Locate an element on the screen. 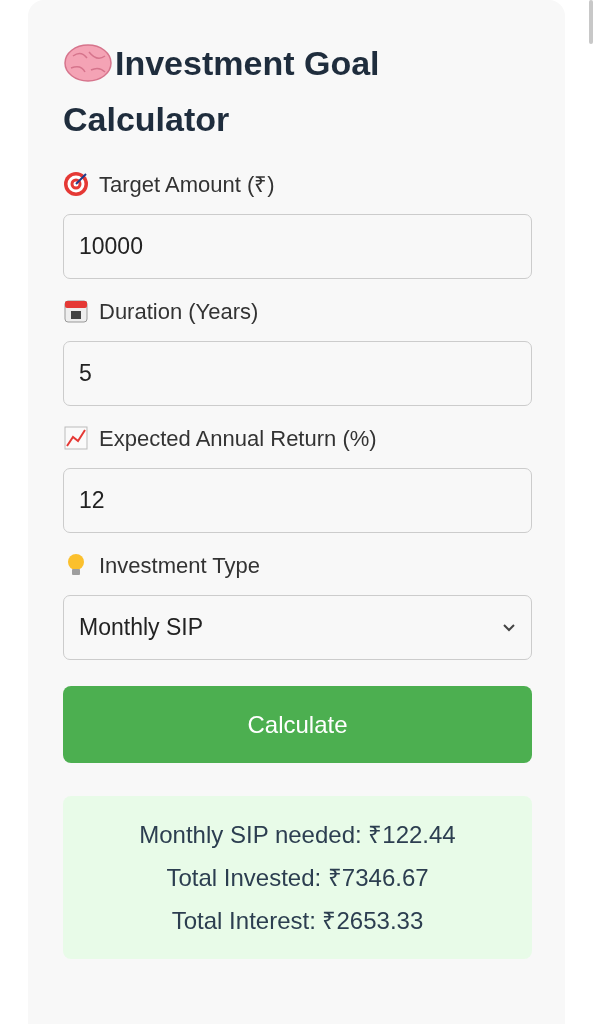 This screenshot has height=1024, width=595. result-text: Total Interest: ₹2653.33 is located at coordinates (297, 921).